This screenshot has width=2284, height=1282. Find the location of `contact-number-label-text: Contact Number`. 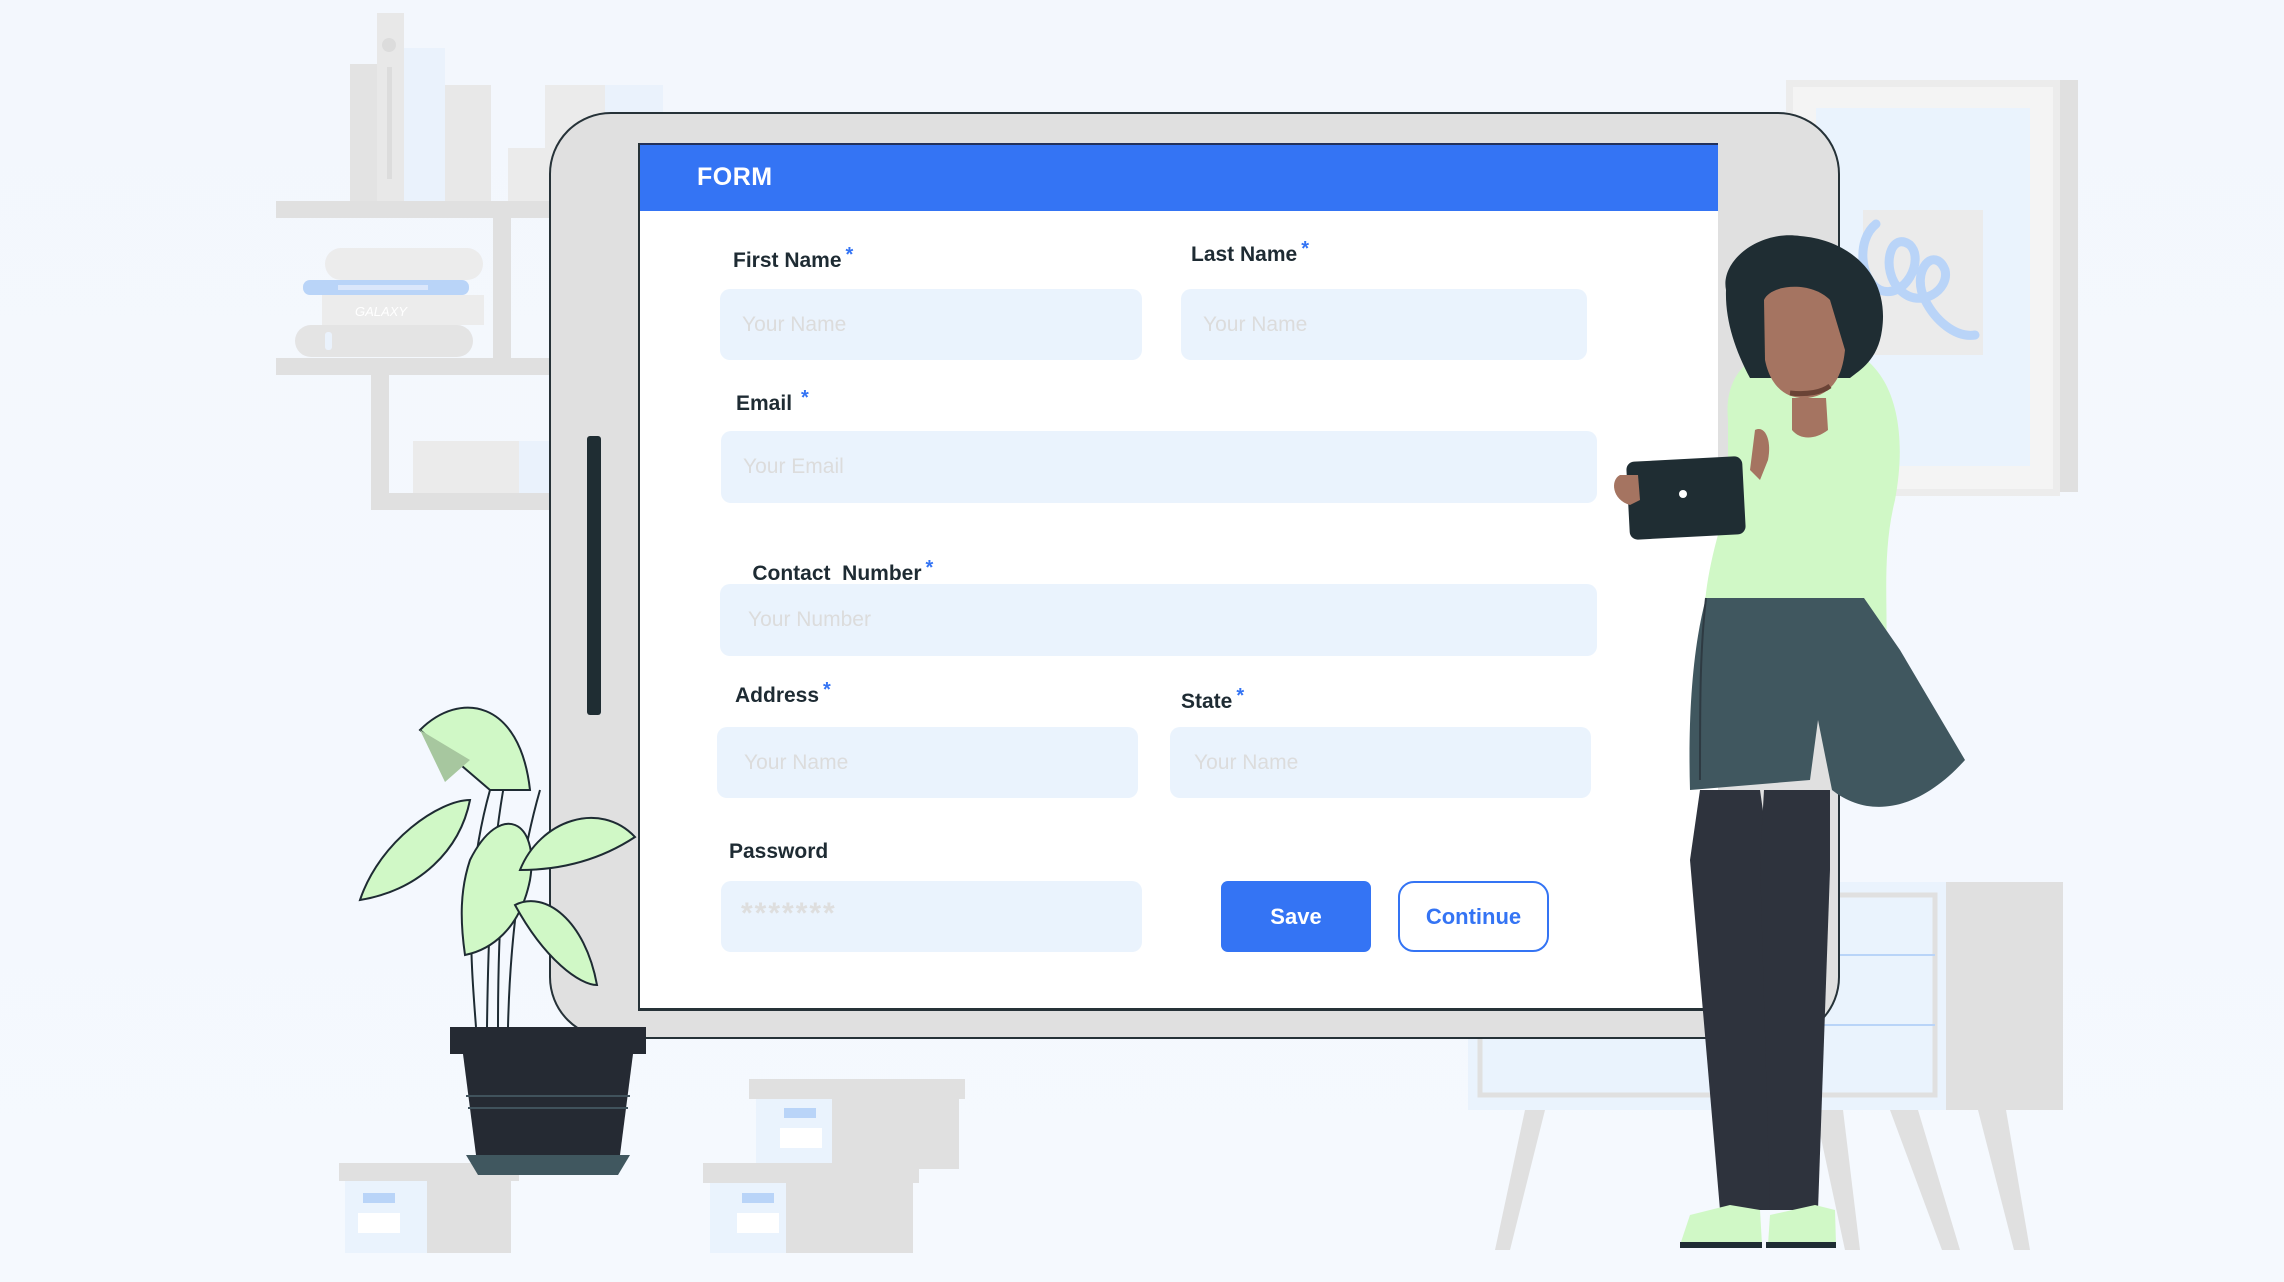

contact-number-label-text: Contact Number is located at coordinates (837, 573).